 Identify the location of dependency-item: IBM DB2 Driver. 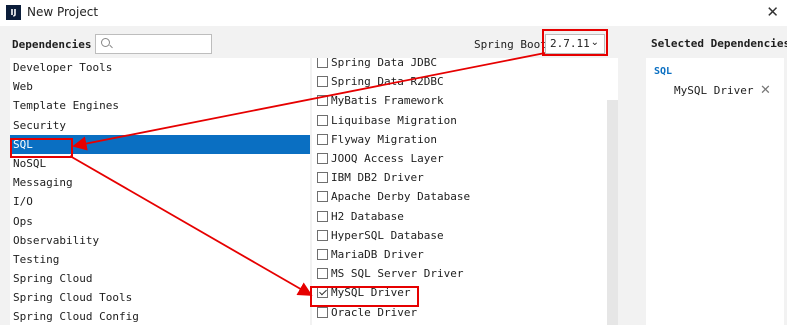
(391, 177).